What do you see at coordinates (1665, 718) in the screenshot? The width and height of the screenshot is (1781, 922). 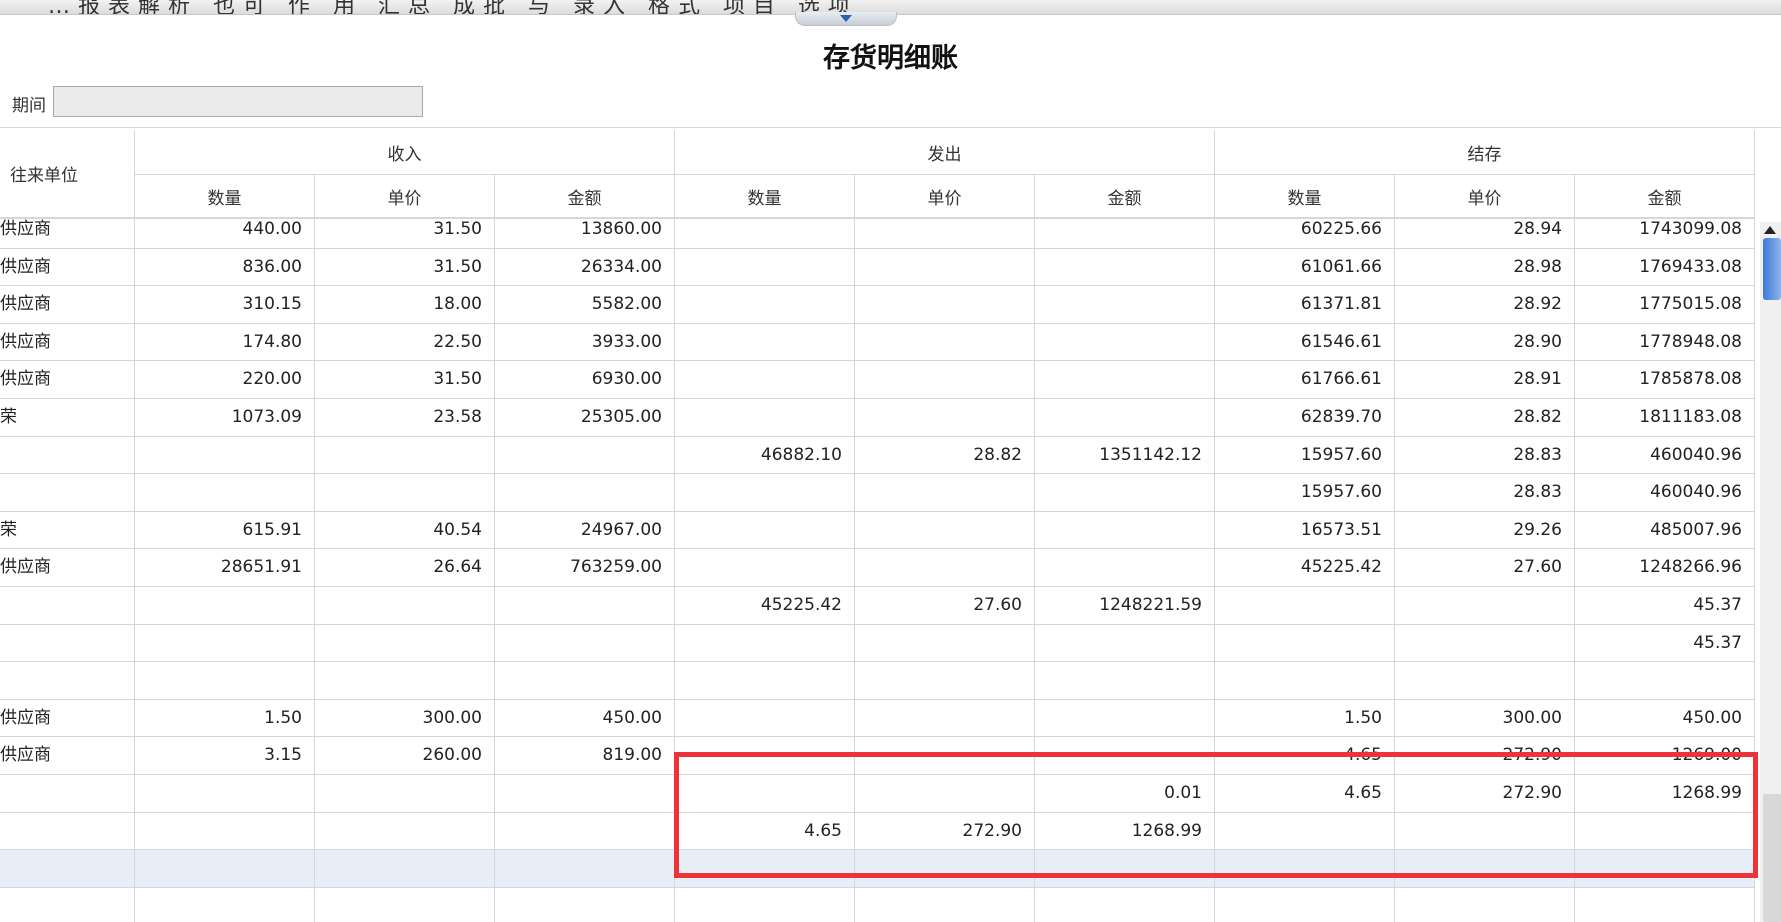 I see `table-cell: 450.00` at bounding box center [1665, 718].